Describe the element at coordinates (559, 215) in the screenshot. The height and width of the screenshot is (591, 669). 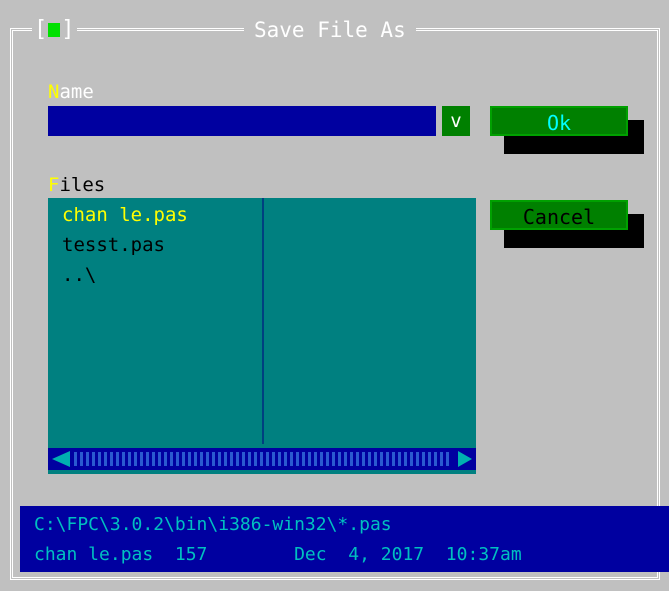
I see `cancel-button: Cancel` at that location.